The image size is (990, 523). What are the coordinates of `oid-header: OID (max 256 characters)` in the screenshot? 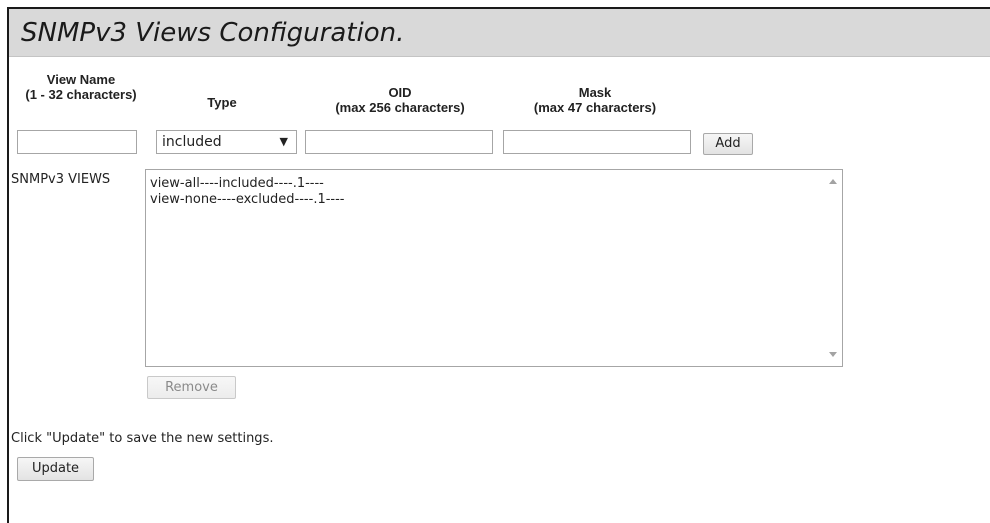 It's located at (400, 100).